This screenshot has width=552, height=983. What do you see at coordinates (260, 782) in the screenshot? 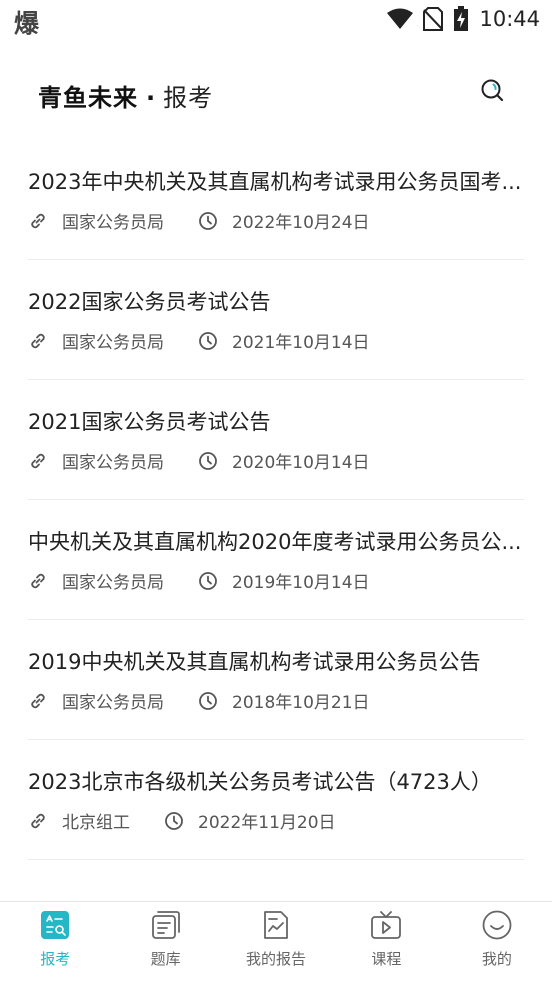
I see `item-title: 2023北京市各级机关公务员考试公告（4723人）` at bounding box center [260, 782].